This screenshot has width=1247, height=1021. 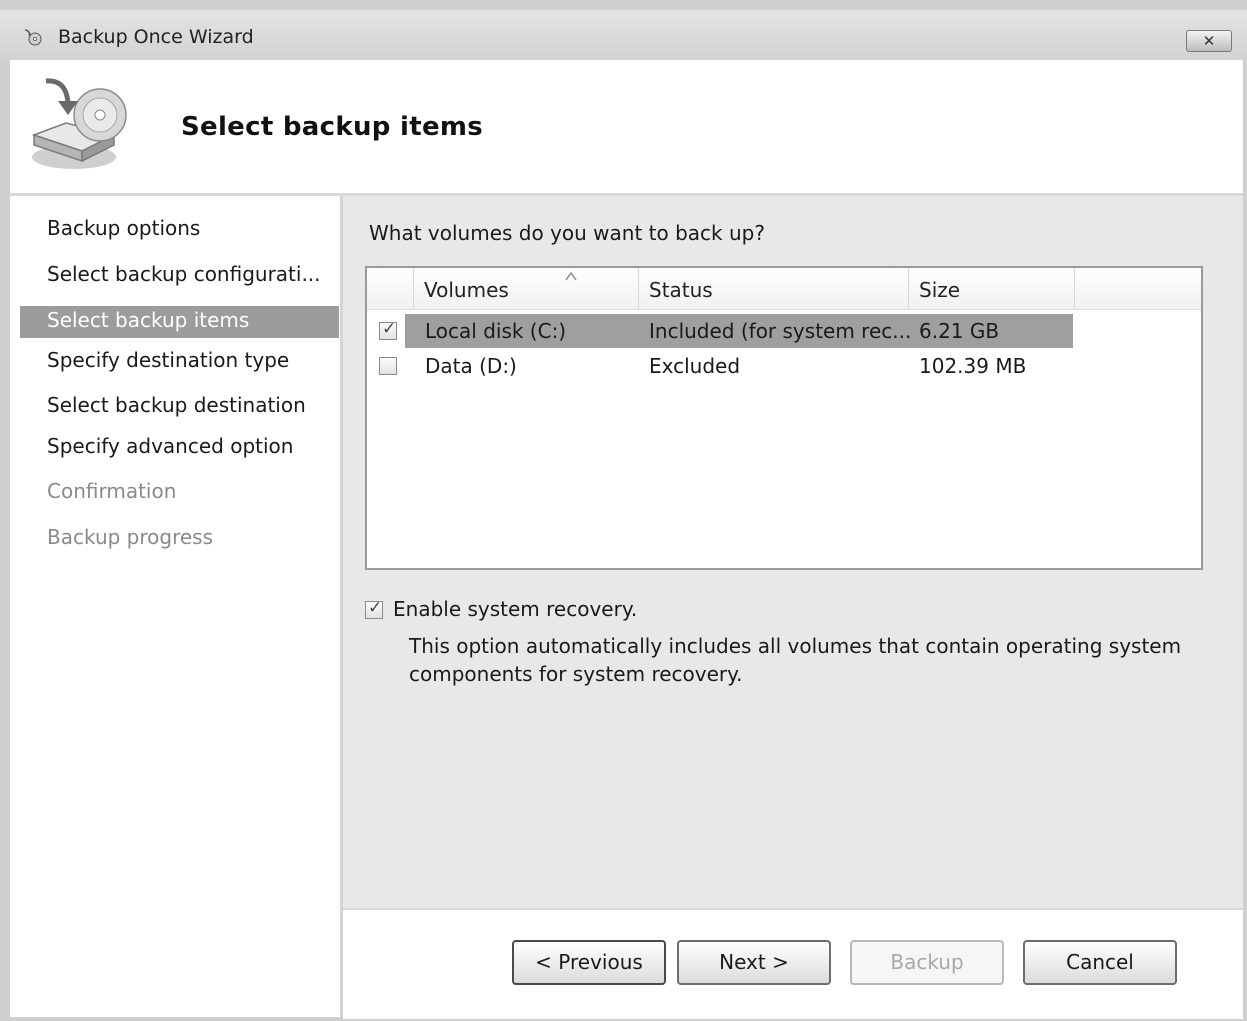 What do you see at coordinates (526, 289) in the screenshot?
I see `column-header-volumes: Volumes` at bounding box center [526, 289].